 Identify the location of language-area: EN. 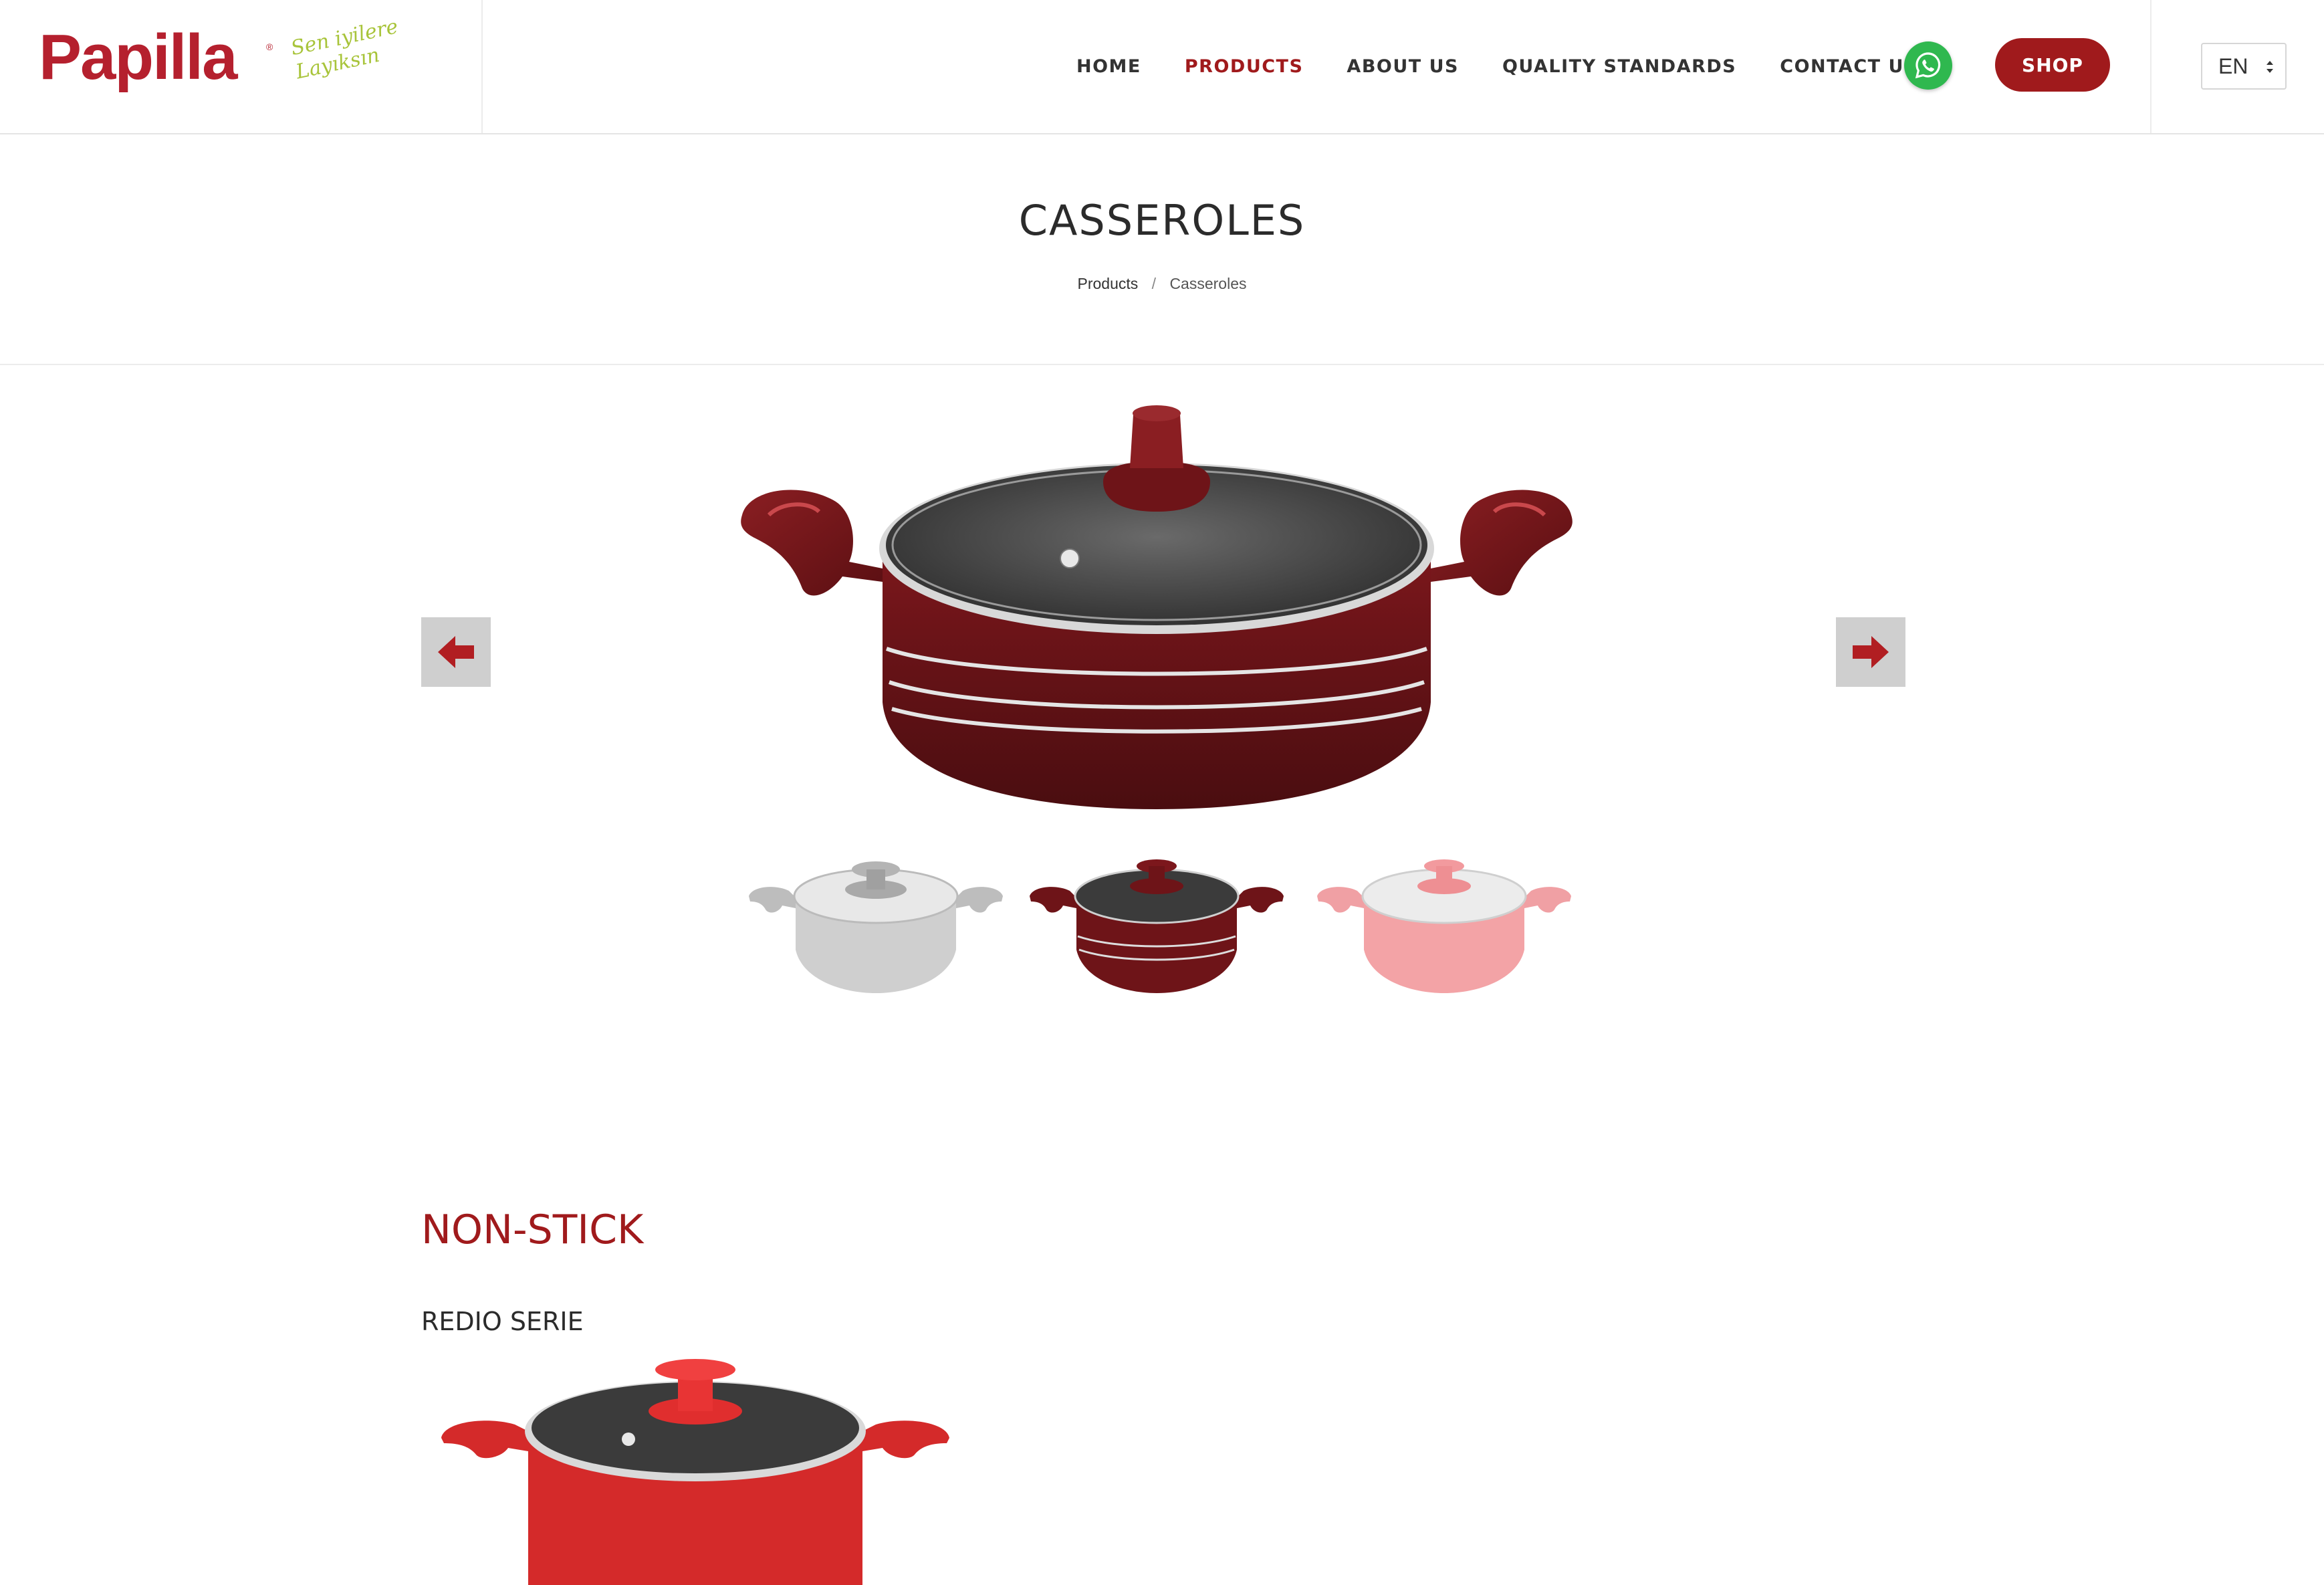
(2237, 66).